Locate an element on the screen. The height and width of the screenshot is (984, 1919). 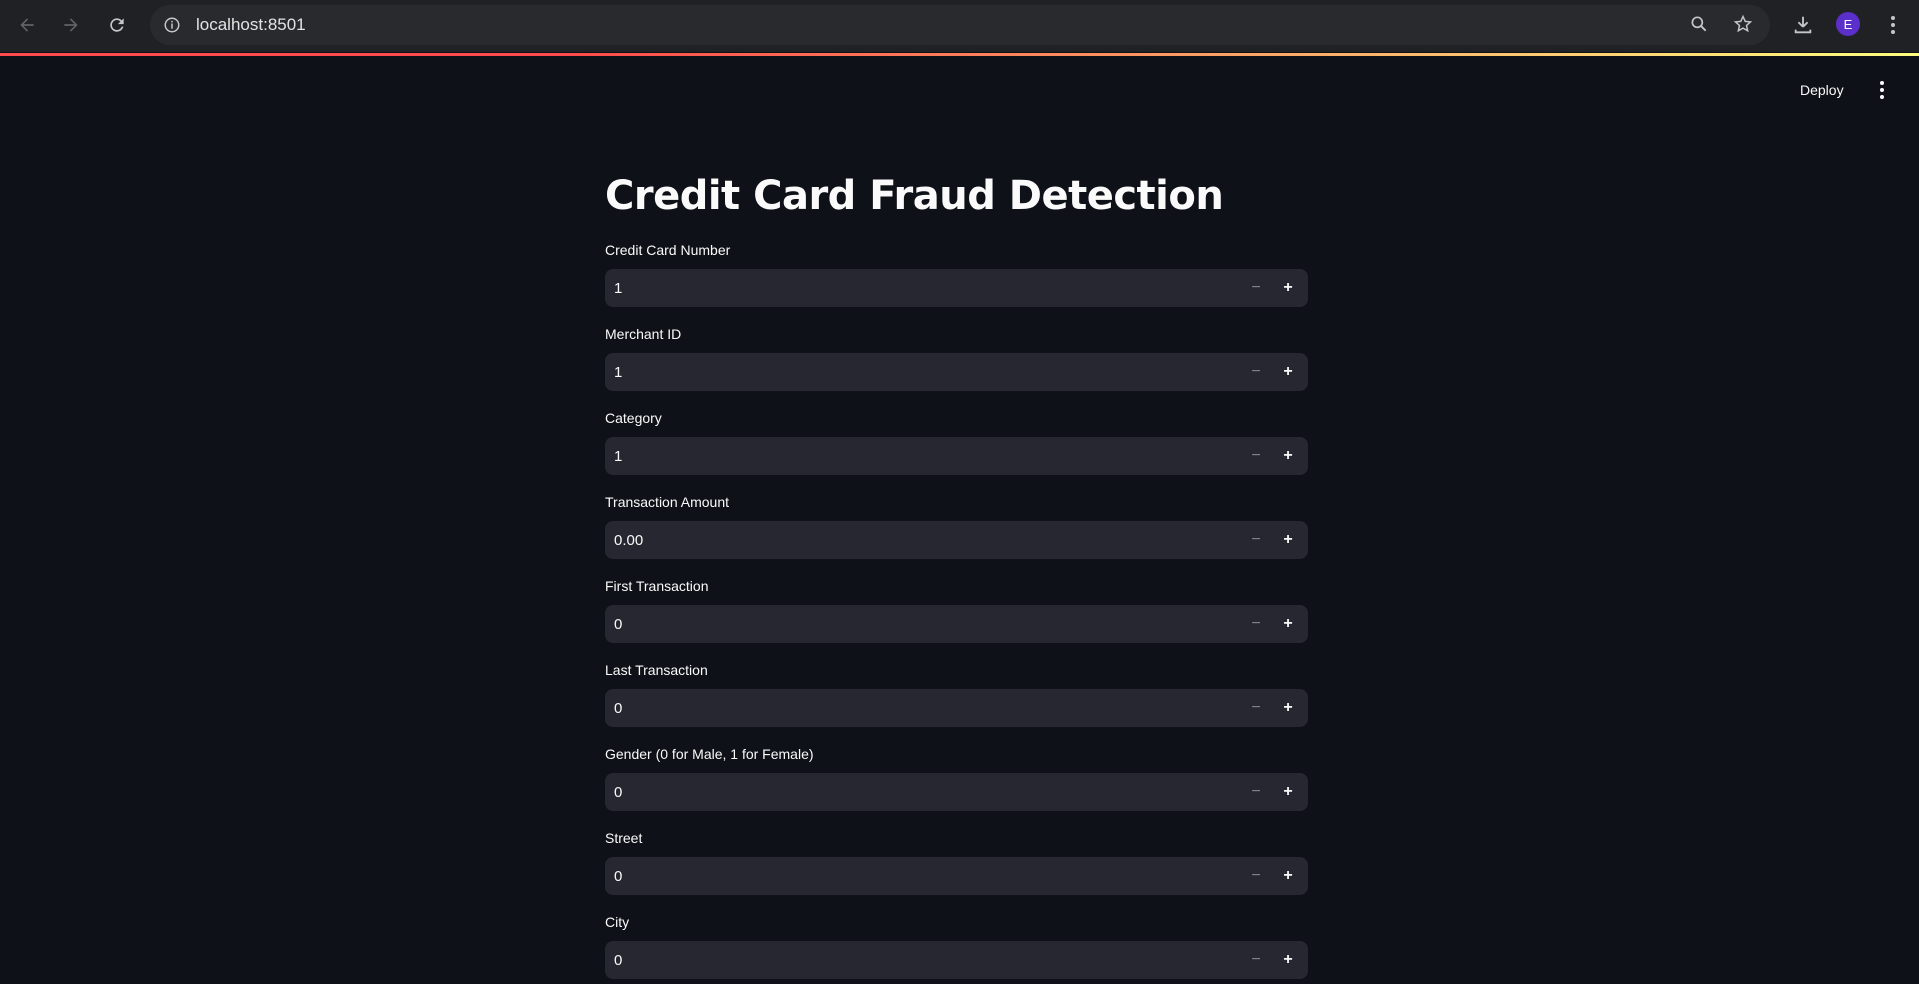
site-info-icon is located at coordinates (172, 25).